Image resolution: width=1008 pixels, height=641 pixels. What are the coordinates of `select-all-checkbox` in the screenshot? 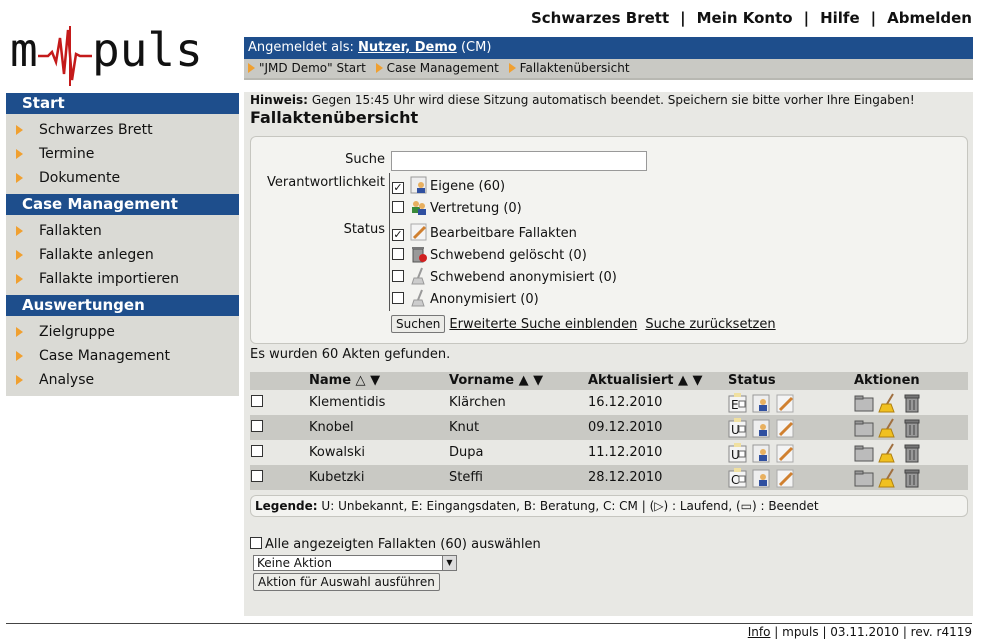 It's located at (256, 543).